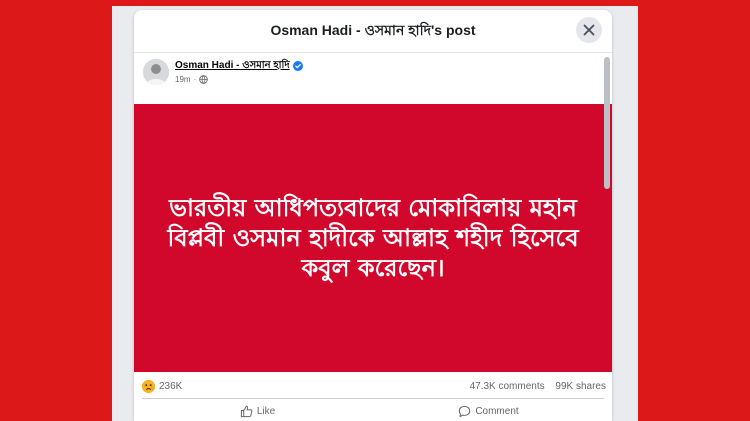 Image resolution: width=750 pixels, height=421 pixels. I want to click on comment-icon, so click(465, 411).